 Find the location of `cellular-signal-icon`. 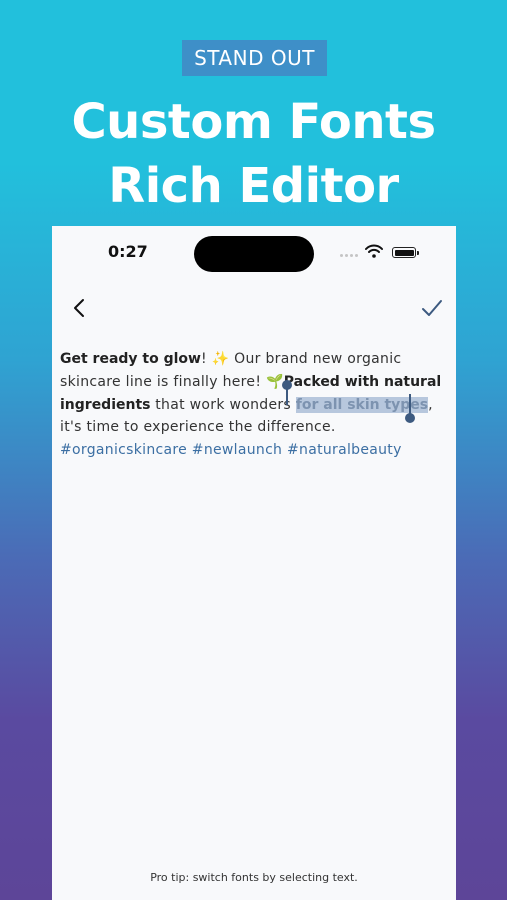

cellular-signal-icon is located at coordinates (350, 256).